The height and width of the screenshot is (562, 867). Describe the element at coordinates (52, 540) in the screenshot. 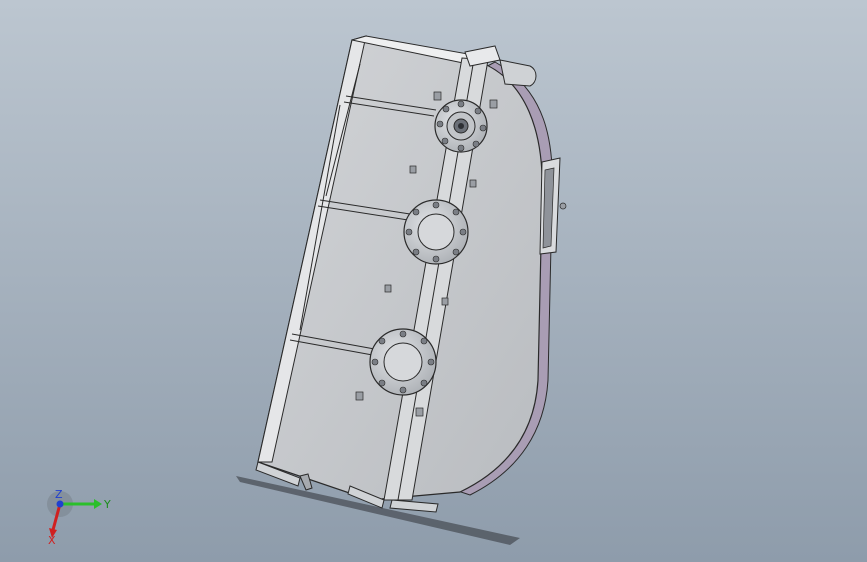

I see `axis-label-x: X` at that location.